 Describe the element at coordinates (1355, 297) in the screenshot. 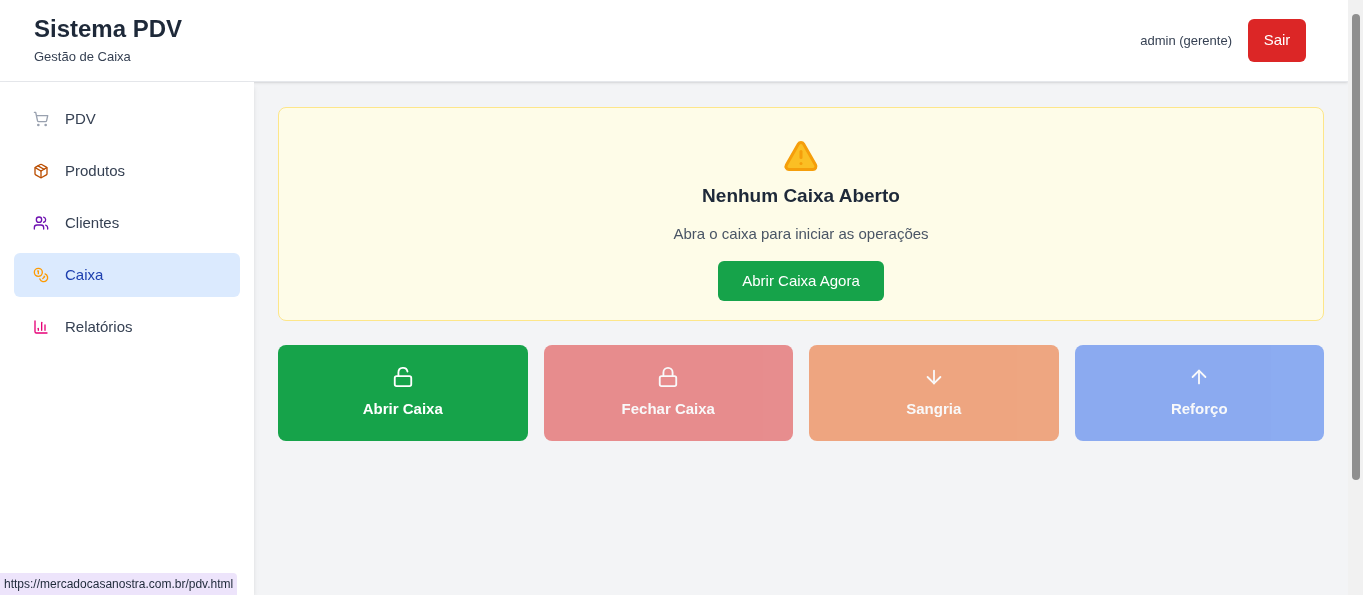

I see `scrollbar` at that location.